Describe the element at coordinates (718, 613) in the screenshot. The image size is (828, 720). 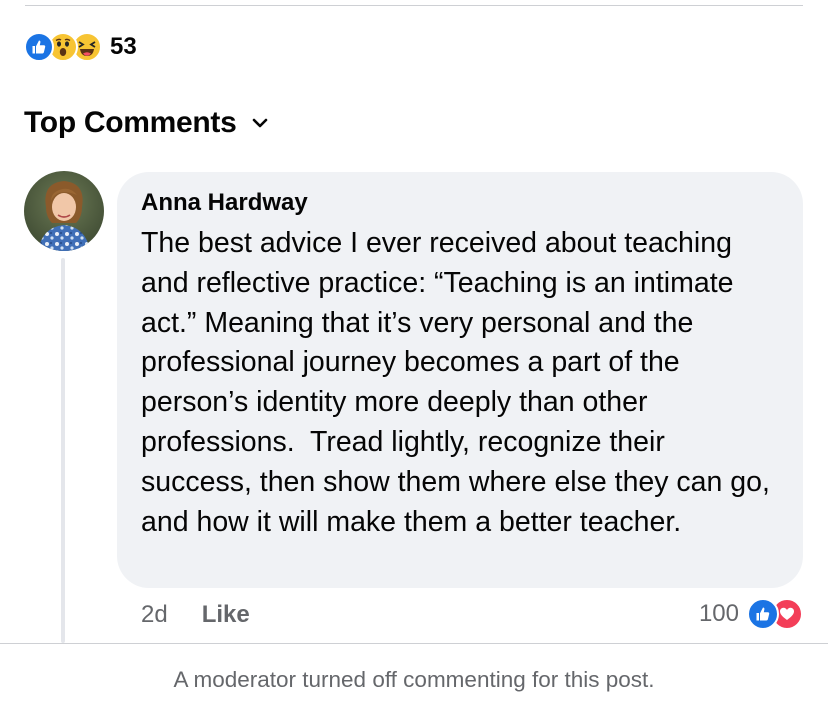
I see `comment-reaction-count: 100` at that location.